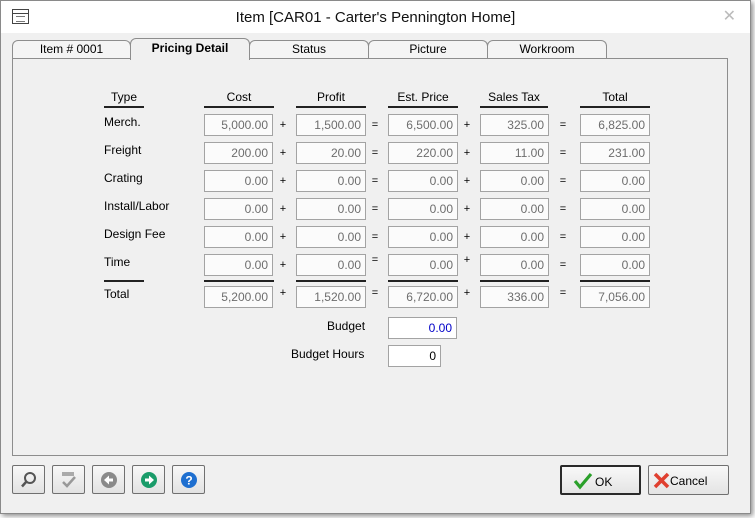  I want to click on help-button: ?, so click(188, 479).